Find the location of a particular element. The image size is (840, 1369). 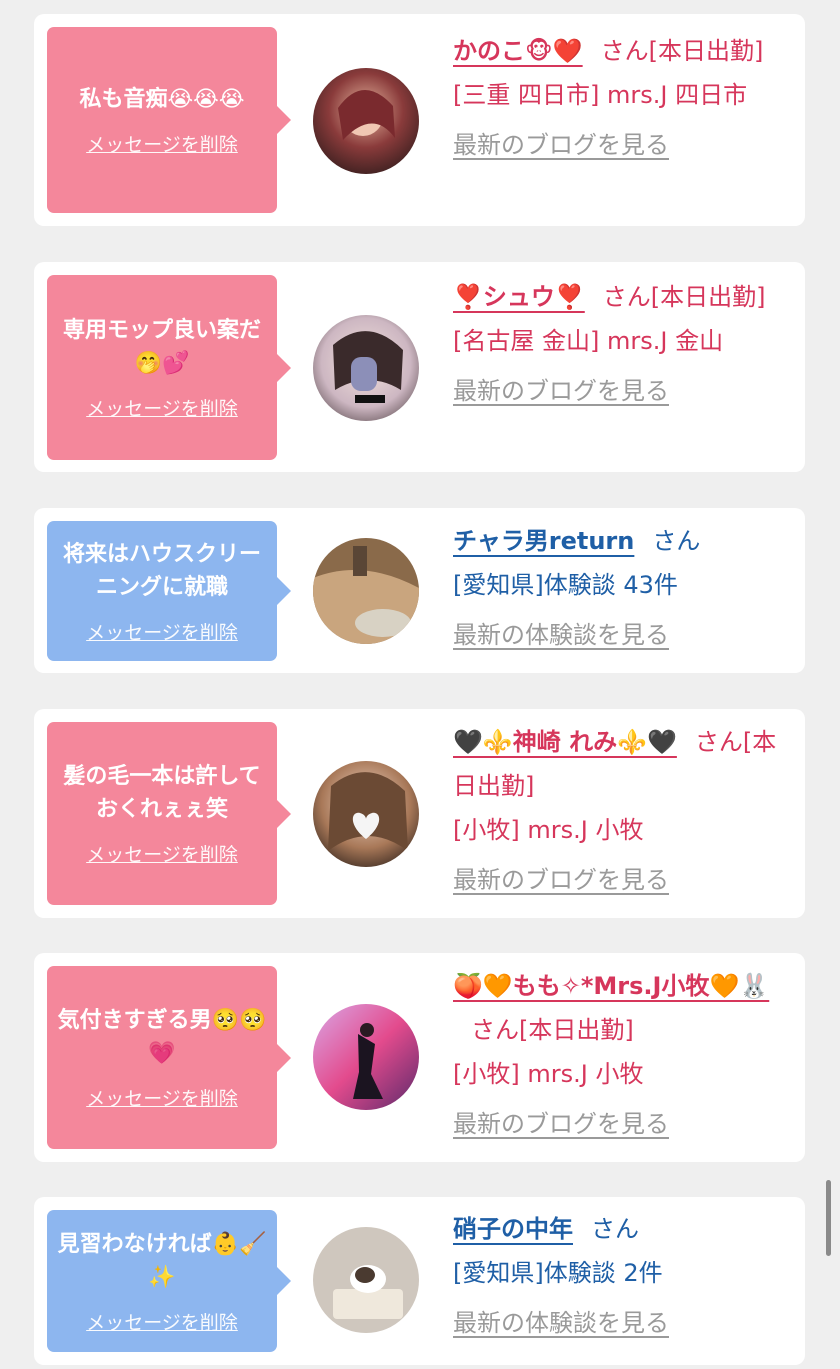

profile-location: [愛知県]体験談 43件 is located at coordinates (565, 585).